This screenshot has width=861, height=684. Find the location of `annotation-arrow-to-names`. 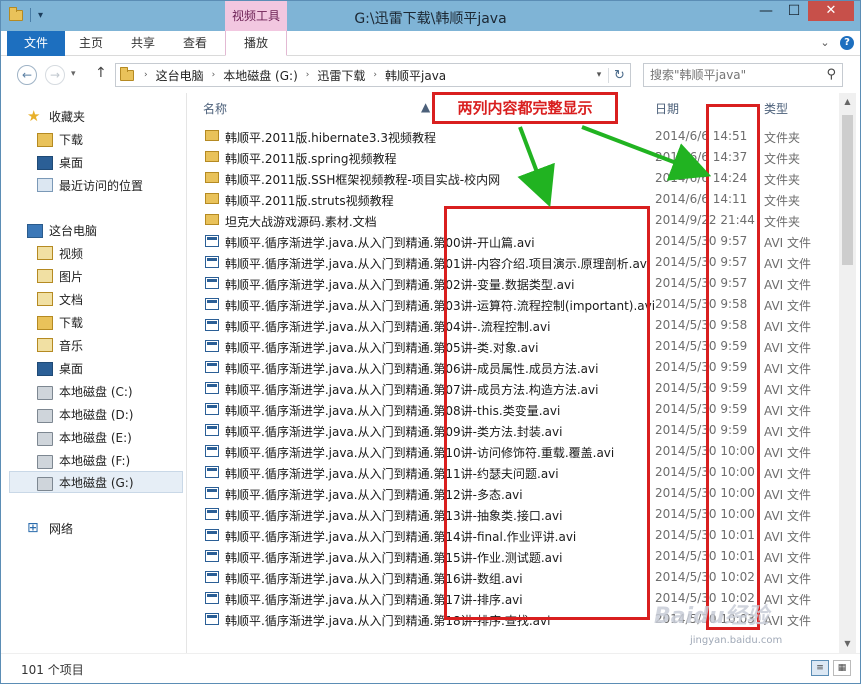

annotation-arrow-to-names is located at coordinates (536, 167).